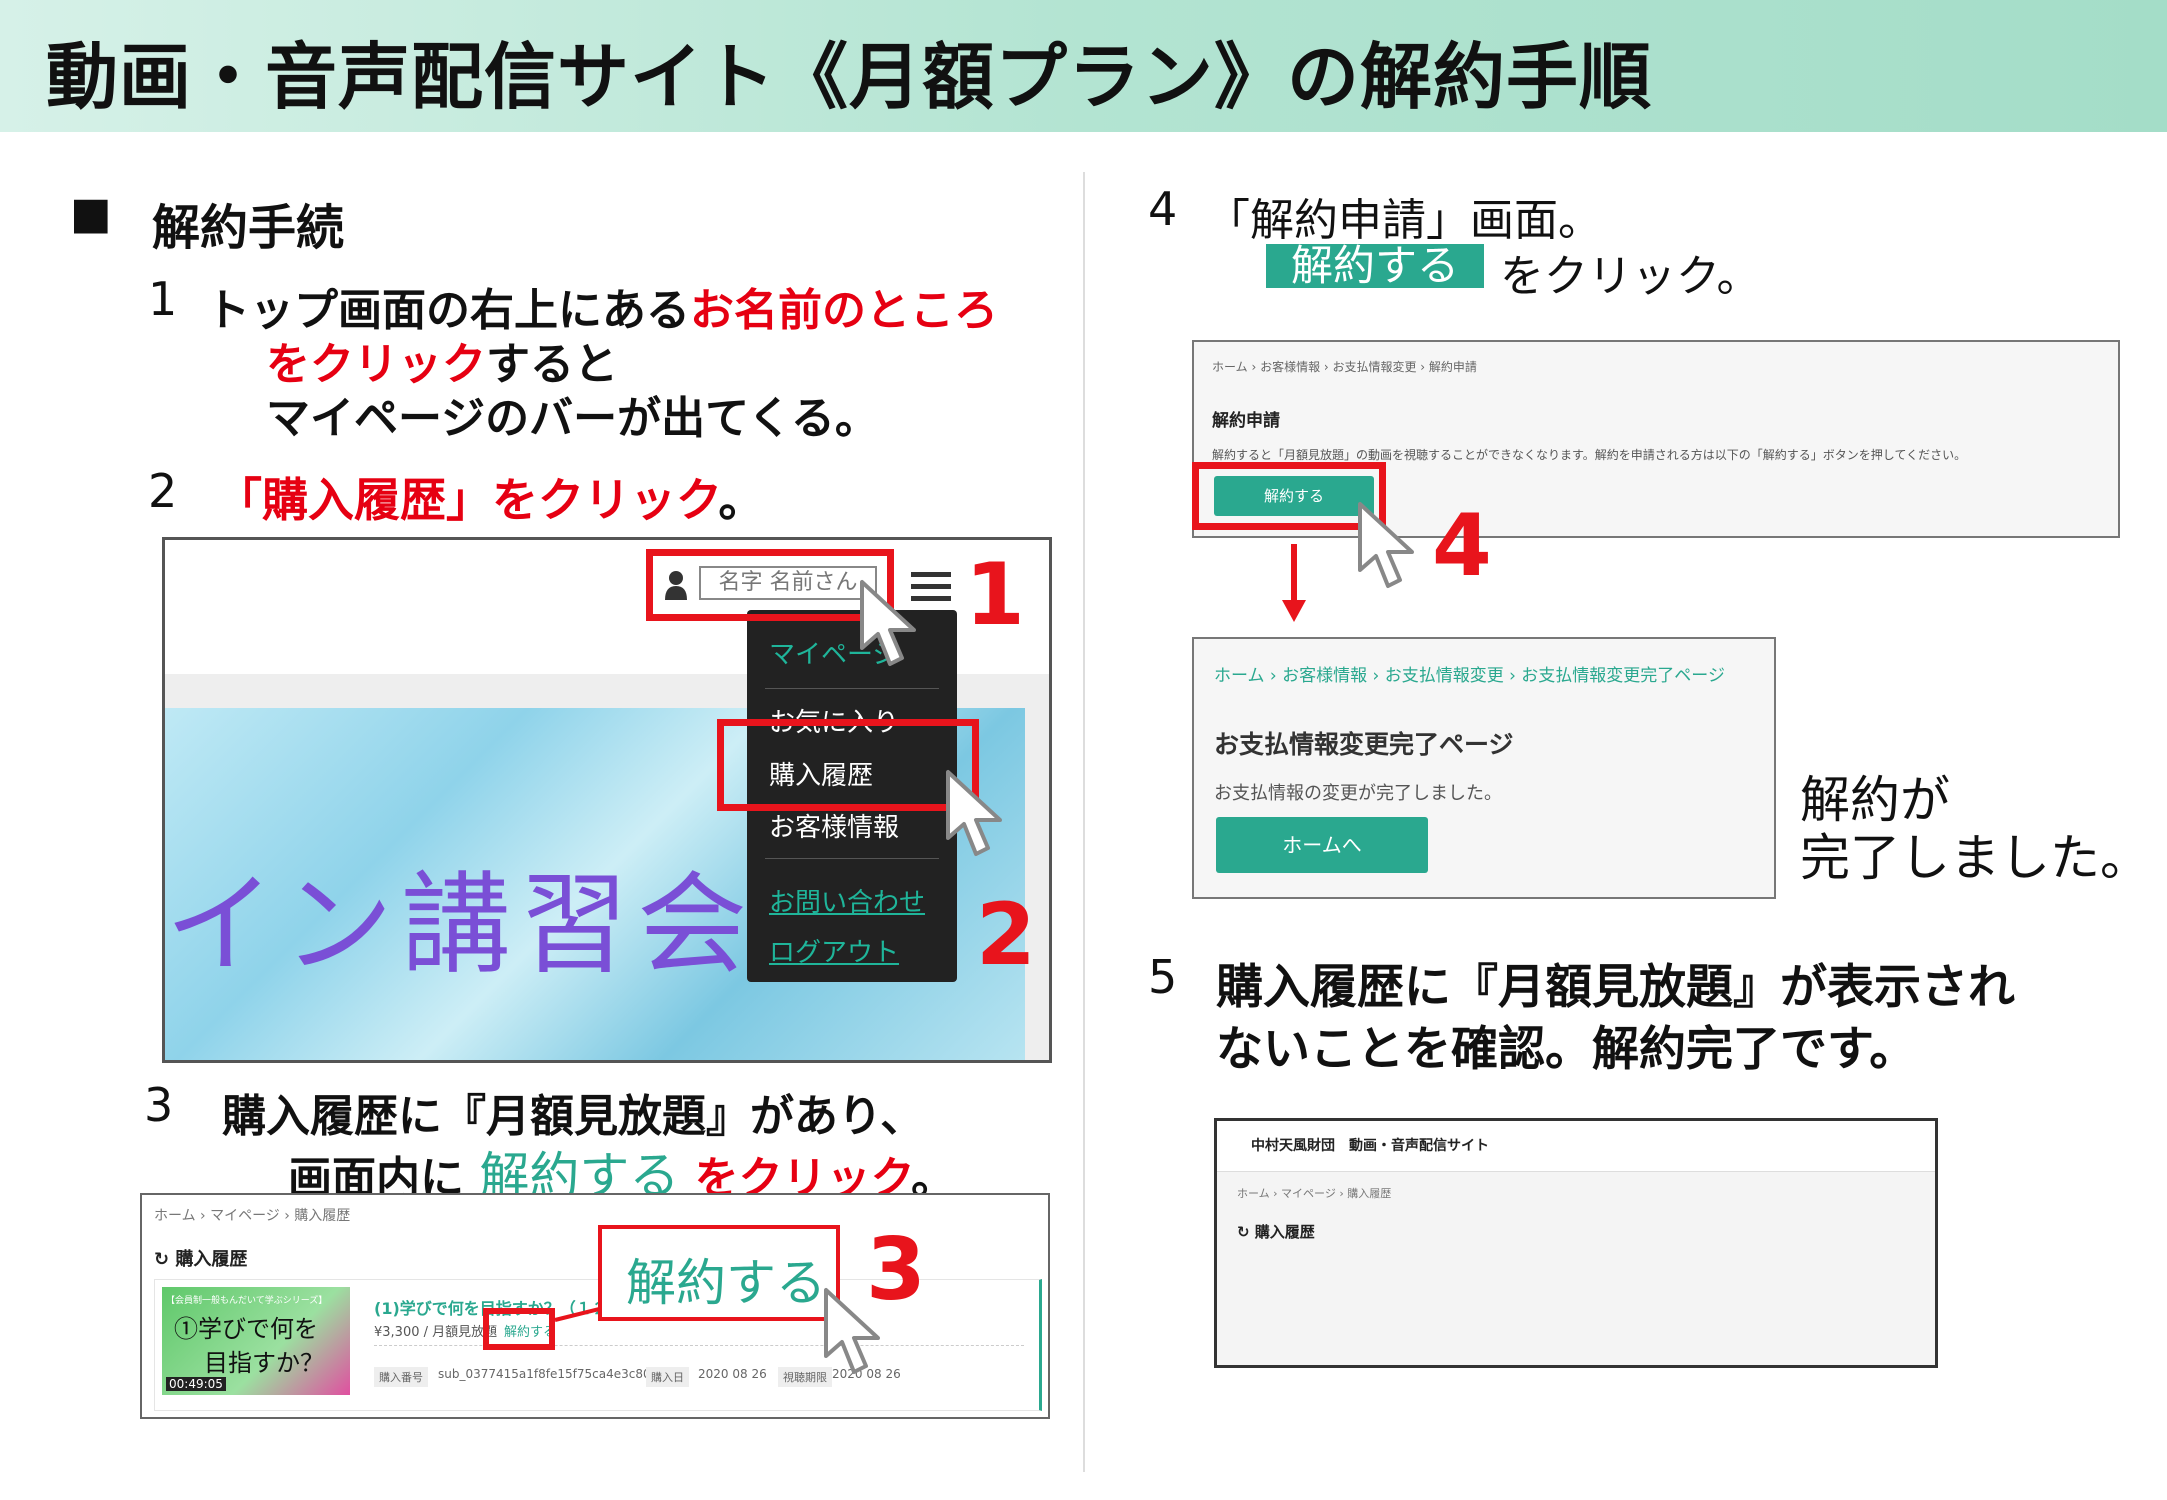  What do you see at coordinates (246, 1329) in the screenshot?
I see `thumb-title-a: ①学びで何を` at bounding box center [246, 1329].